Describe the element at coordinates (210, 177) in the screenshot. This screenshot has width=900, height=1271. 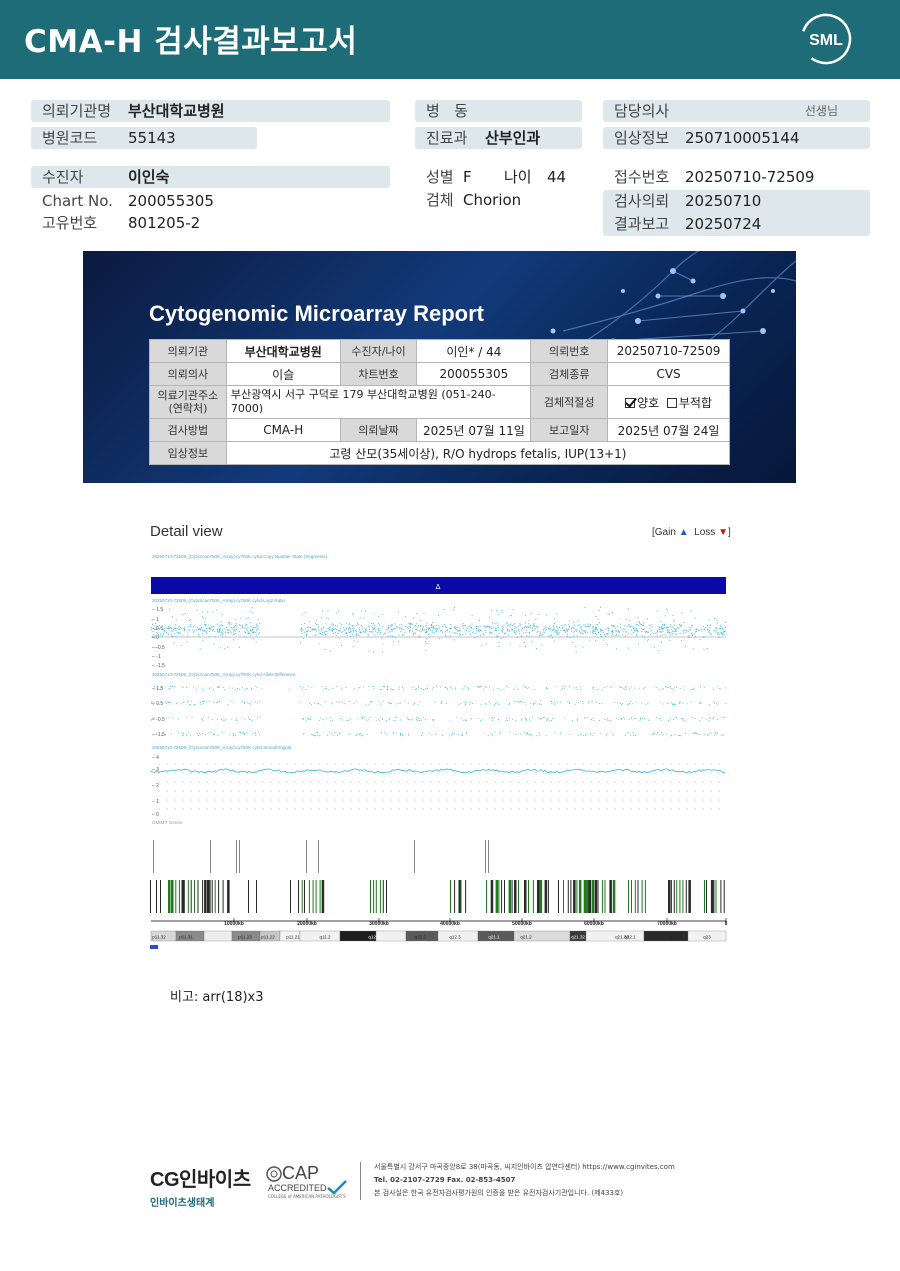
I see `field-patient: 수진자 이인숙` at that location.